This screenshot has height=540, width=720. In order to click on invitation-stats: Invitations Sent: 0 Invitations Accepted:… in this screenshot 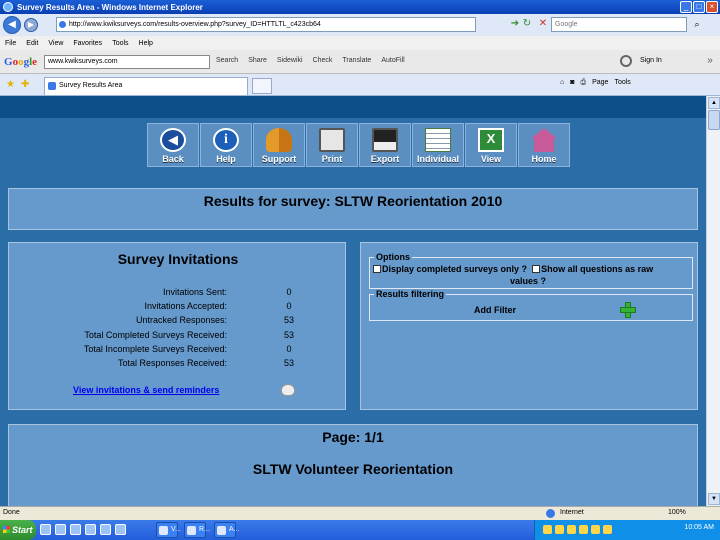, I will do `click(178, 329)`.